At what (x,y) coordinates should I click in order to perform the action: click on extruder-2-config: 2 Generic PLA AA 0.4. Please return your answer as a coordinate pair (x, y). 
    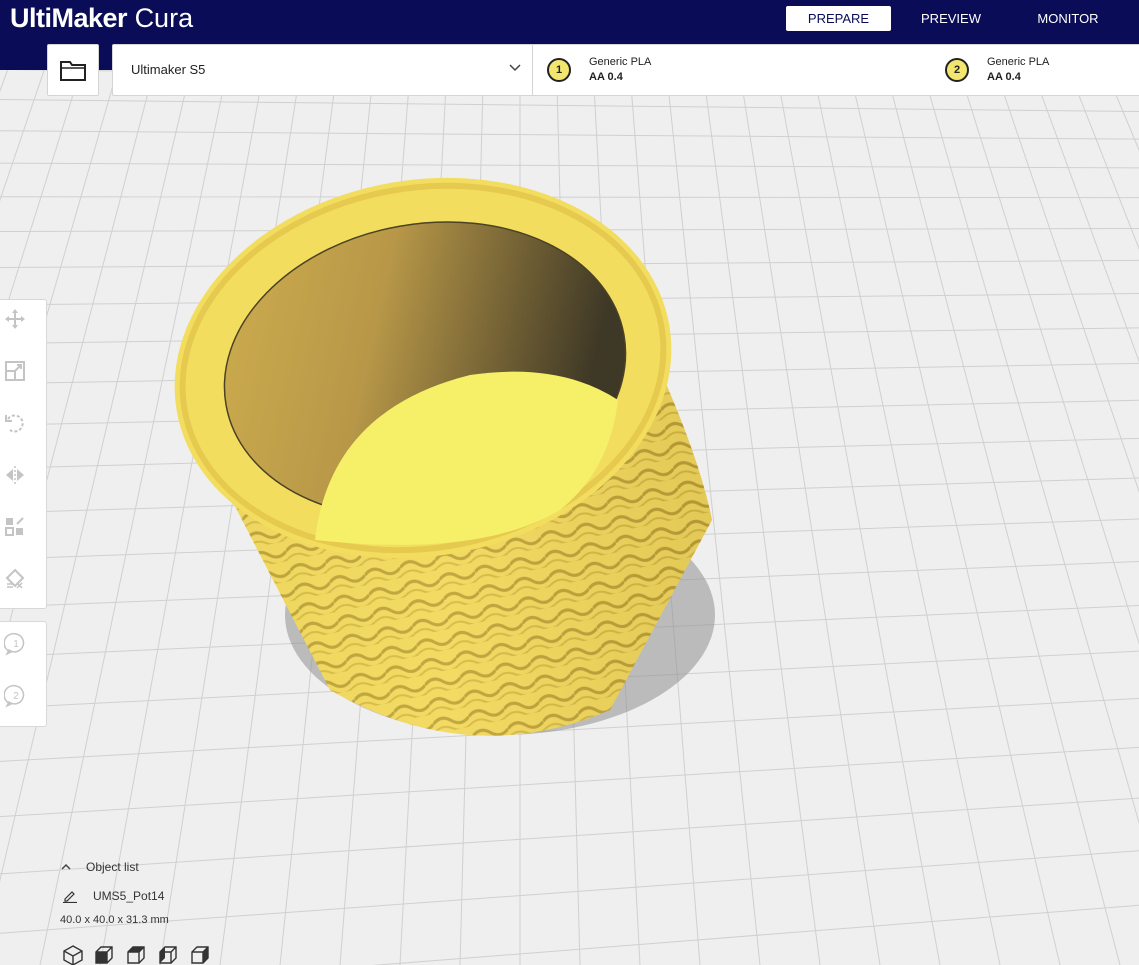
    Looking at the image, I should click on (1042, 70).